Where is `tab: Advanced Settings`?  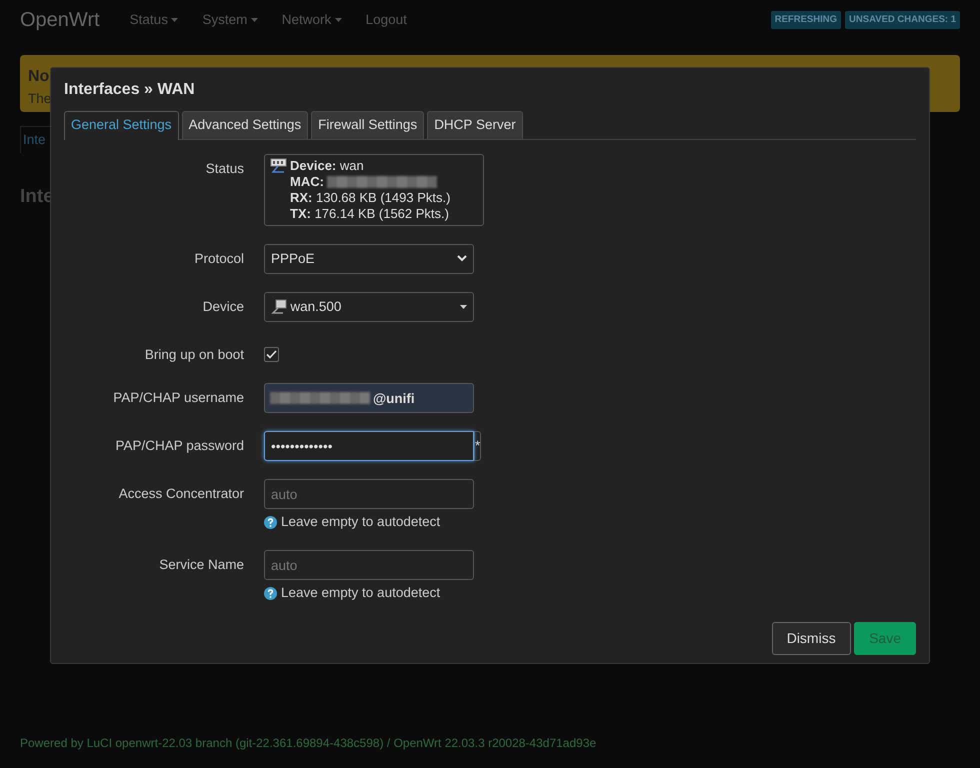
tab: Advanced Settings is located at coordinates (245, 125).